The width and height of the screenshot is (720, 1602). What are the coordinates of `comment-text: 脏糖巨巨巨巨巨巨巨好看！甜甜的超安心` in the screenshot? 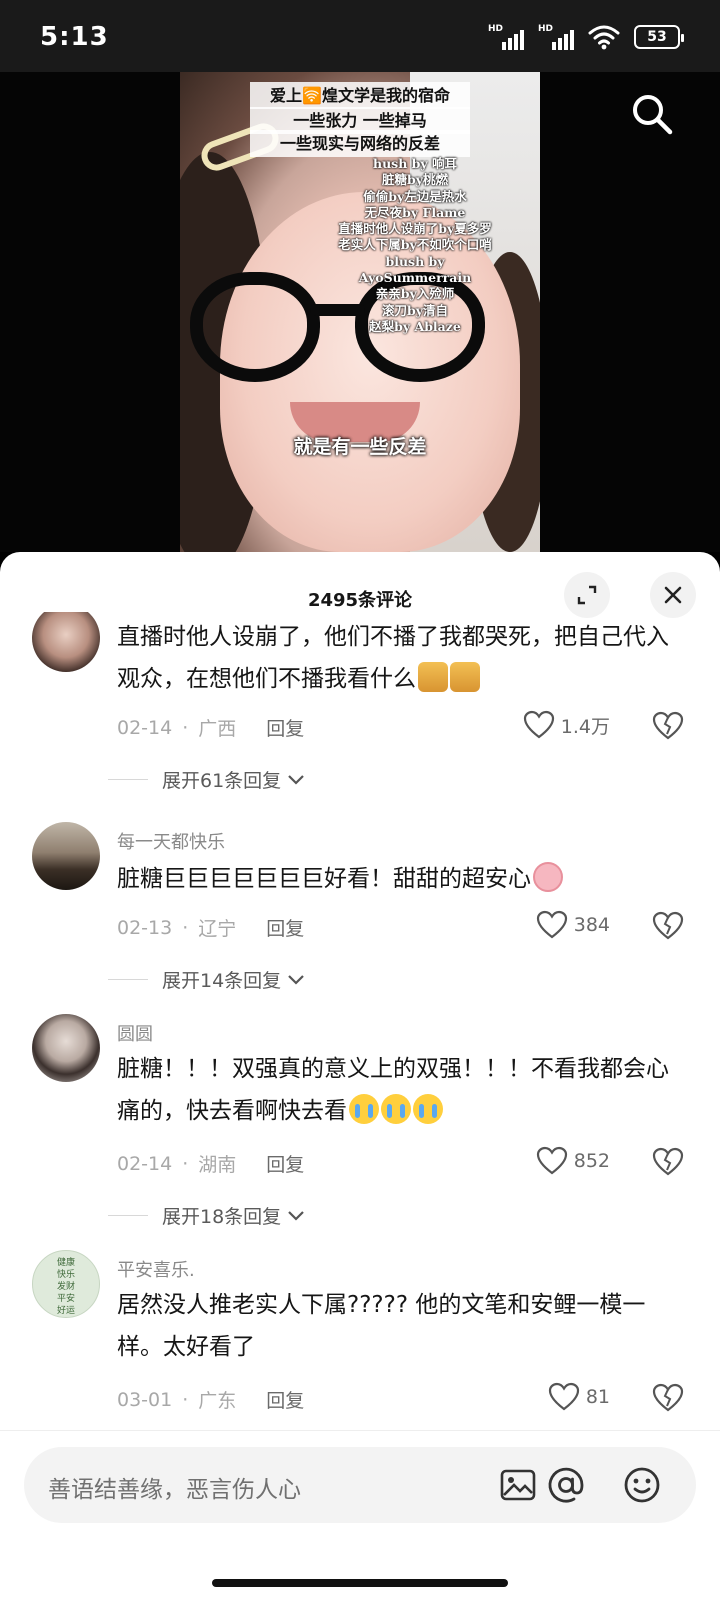 It's located at (402, 879).